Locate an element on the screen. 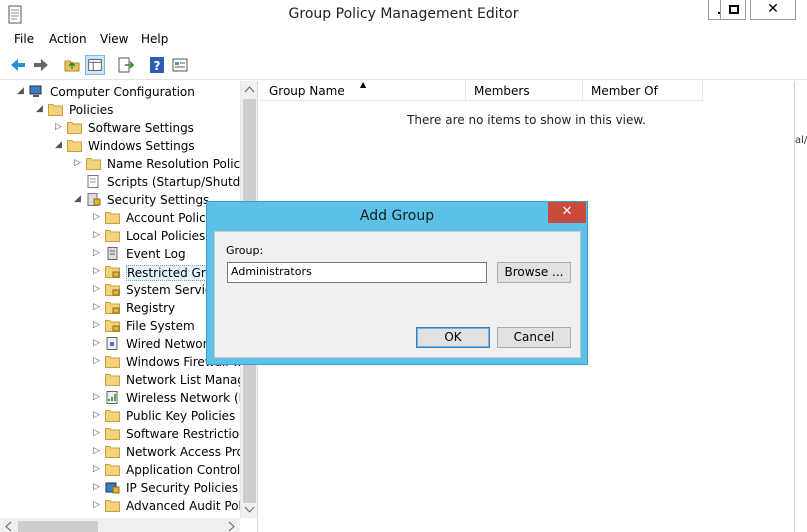 Image resolution: width=807 pixels, height=532 pixels. close-button: ✕ is located at coordinates (773, 10).